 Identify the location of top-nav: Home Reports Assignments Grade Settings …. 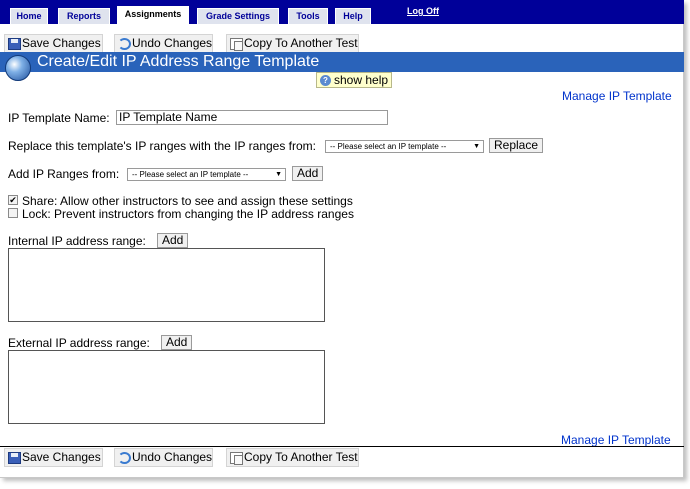
(342, 12).